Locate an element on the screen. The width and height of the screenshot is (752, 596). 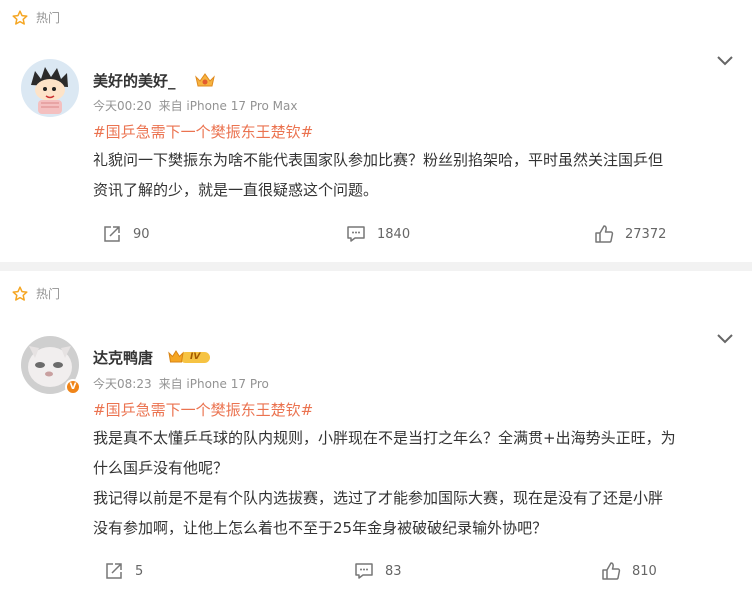
crown-badge-icon is located at coordinates (205, 80).